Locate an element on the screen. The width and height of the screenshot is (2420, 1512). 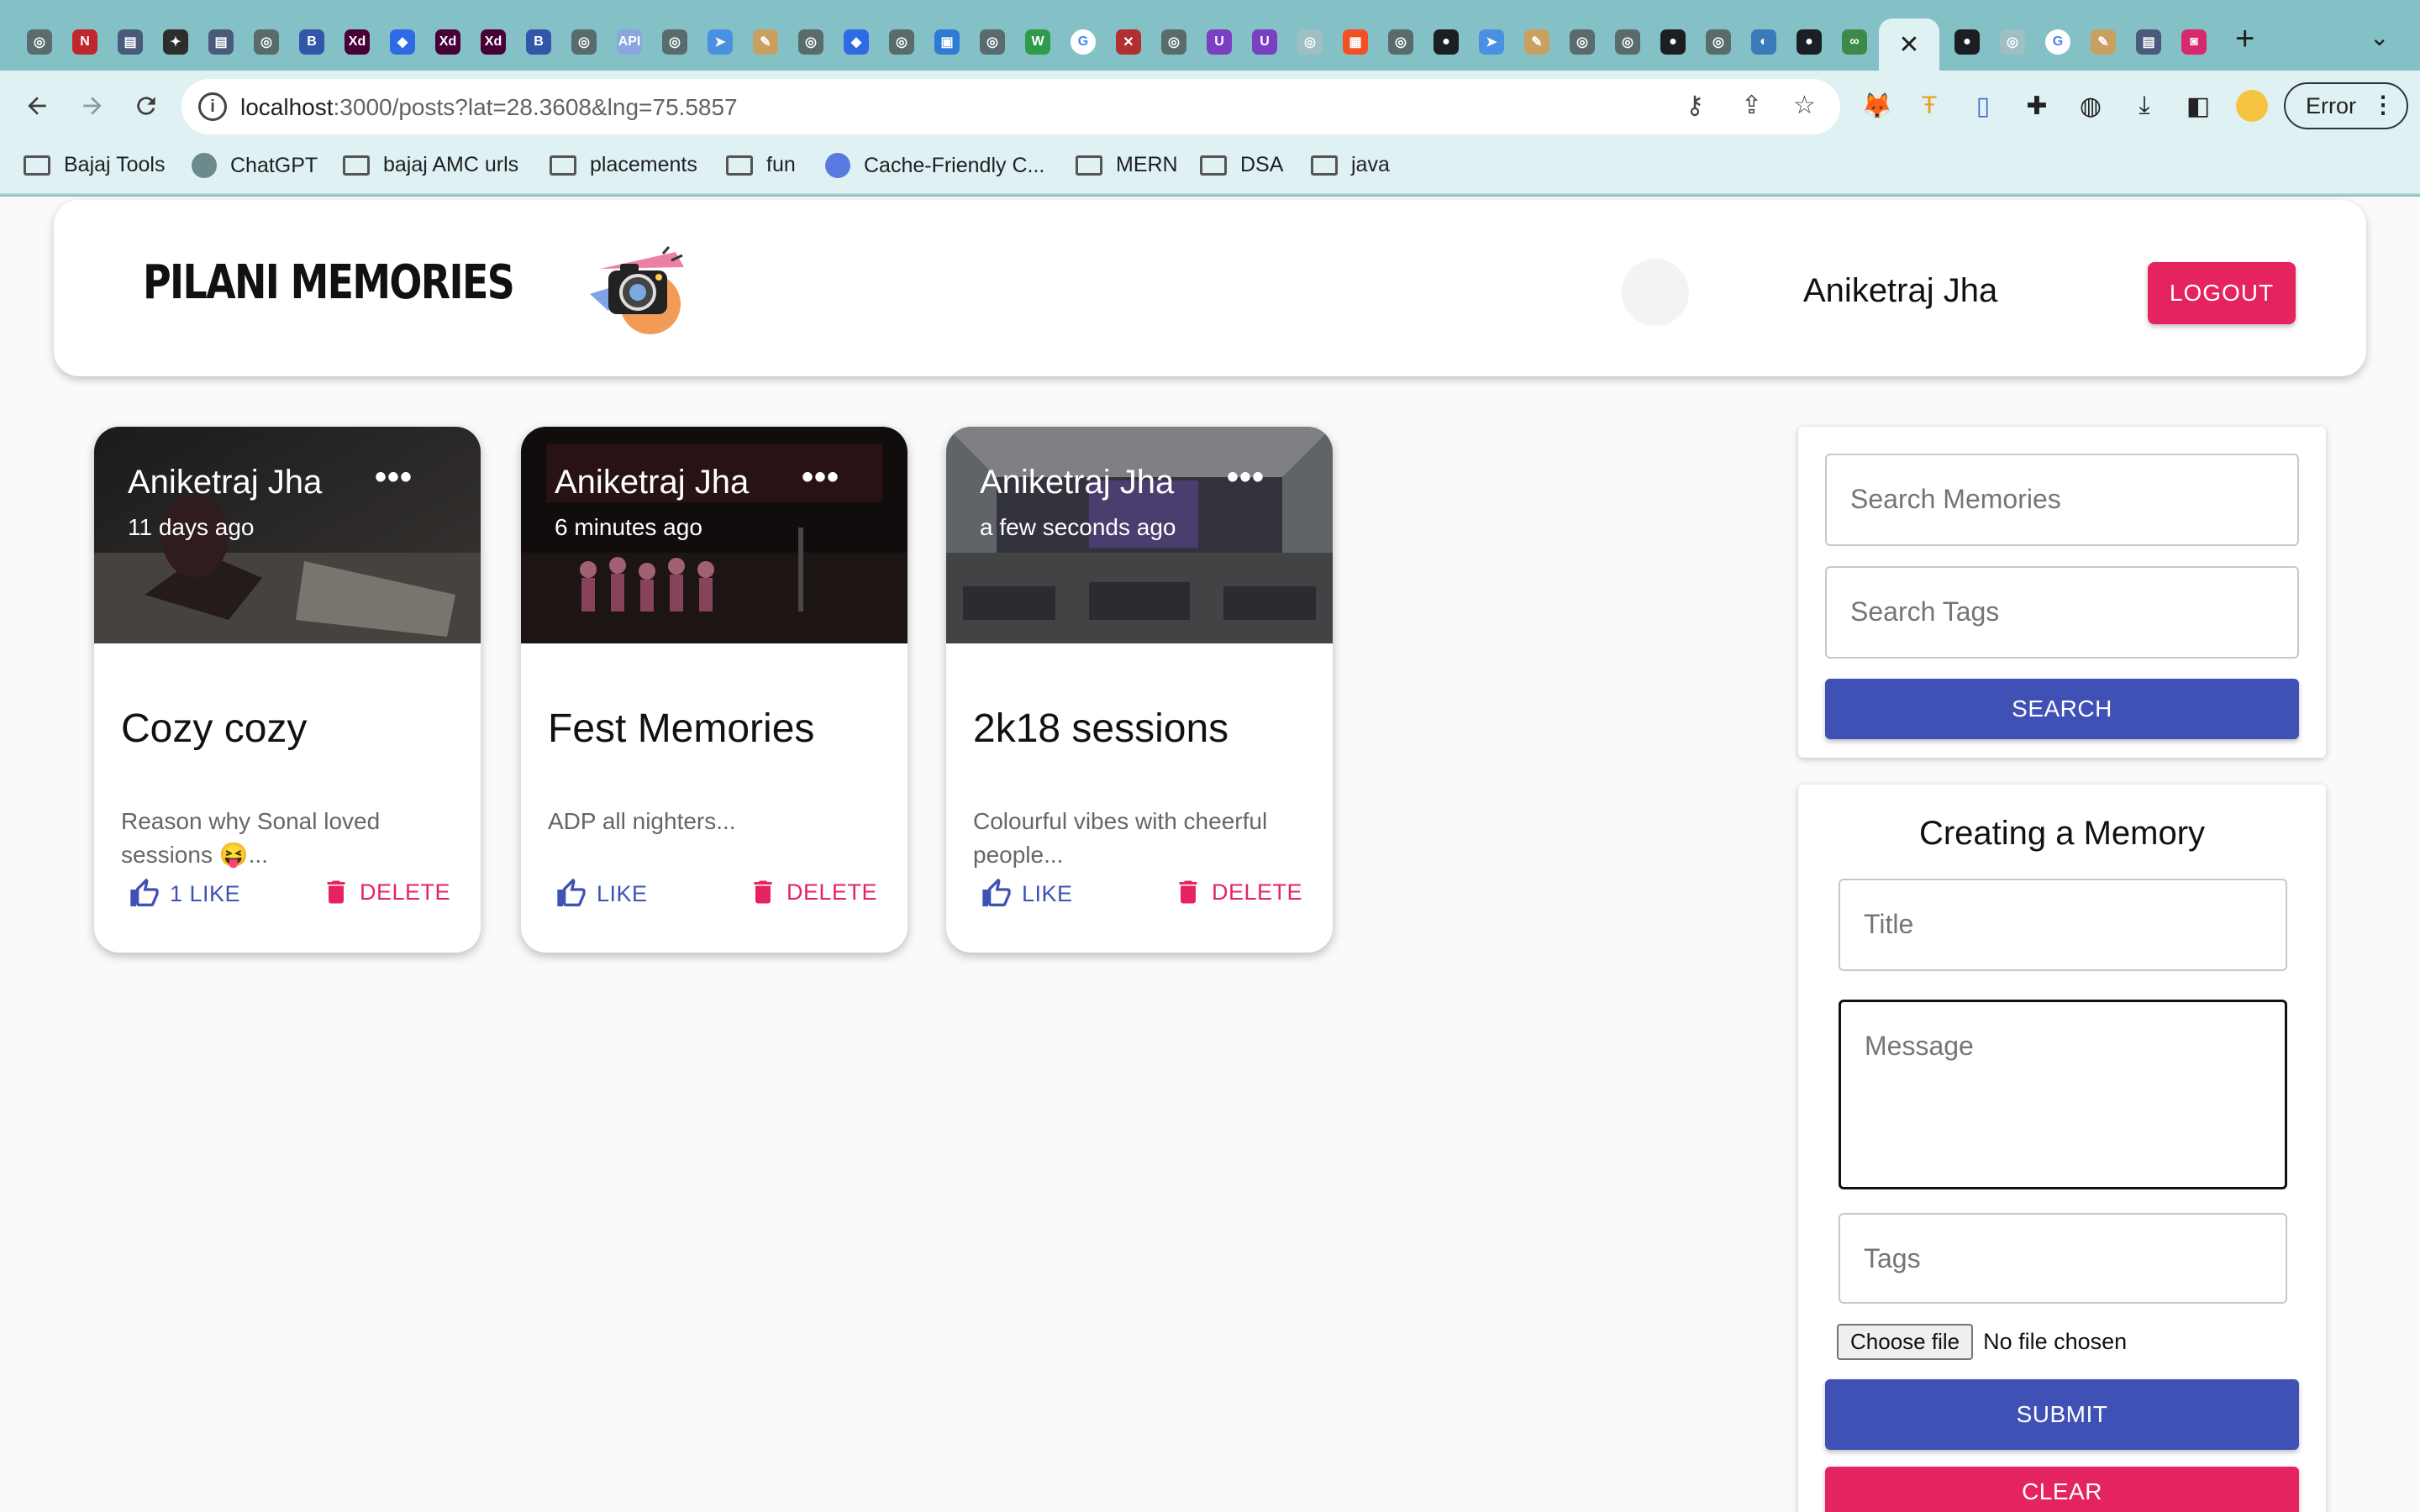
search-button: SEARCH is located at coordinates (2062, 709).